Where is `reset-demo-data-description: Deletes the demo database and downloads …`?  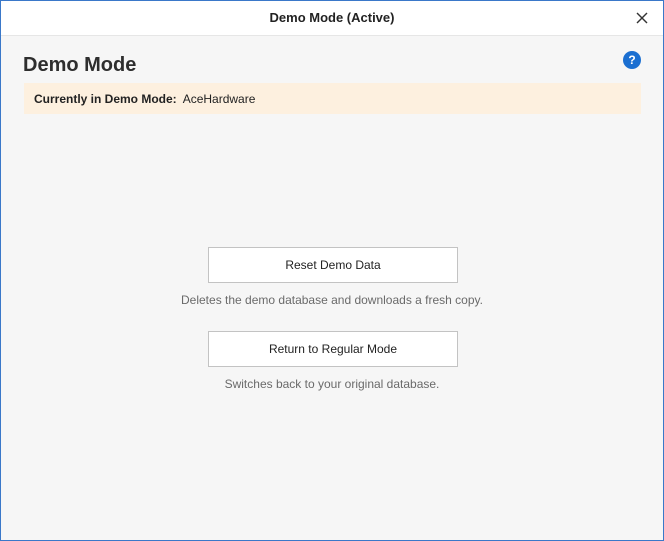
reset-demo-data-description: Deletes the demo database and downloads … is located at coordinates (332, 300).